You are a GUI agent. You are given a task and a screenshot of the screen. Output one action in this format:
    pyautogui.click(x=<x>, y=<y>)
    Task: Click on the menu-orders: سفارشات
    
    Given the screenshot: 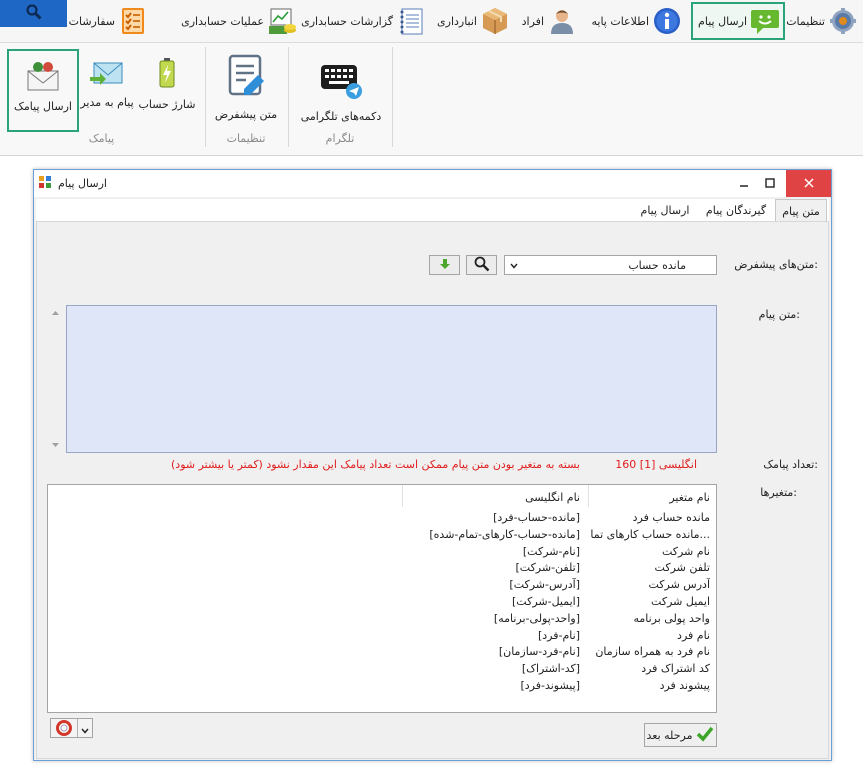 What is the action you would take?
    pyautogui.click(x=108, y=21)
    